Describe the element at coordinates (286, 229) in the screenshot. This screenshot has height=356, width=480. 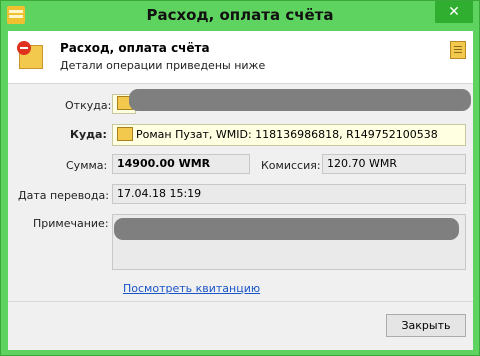
I see `redacted-note-value` at that location.